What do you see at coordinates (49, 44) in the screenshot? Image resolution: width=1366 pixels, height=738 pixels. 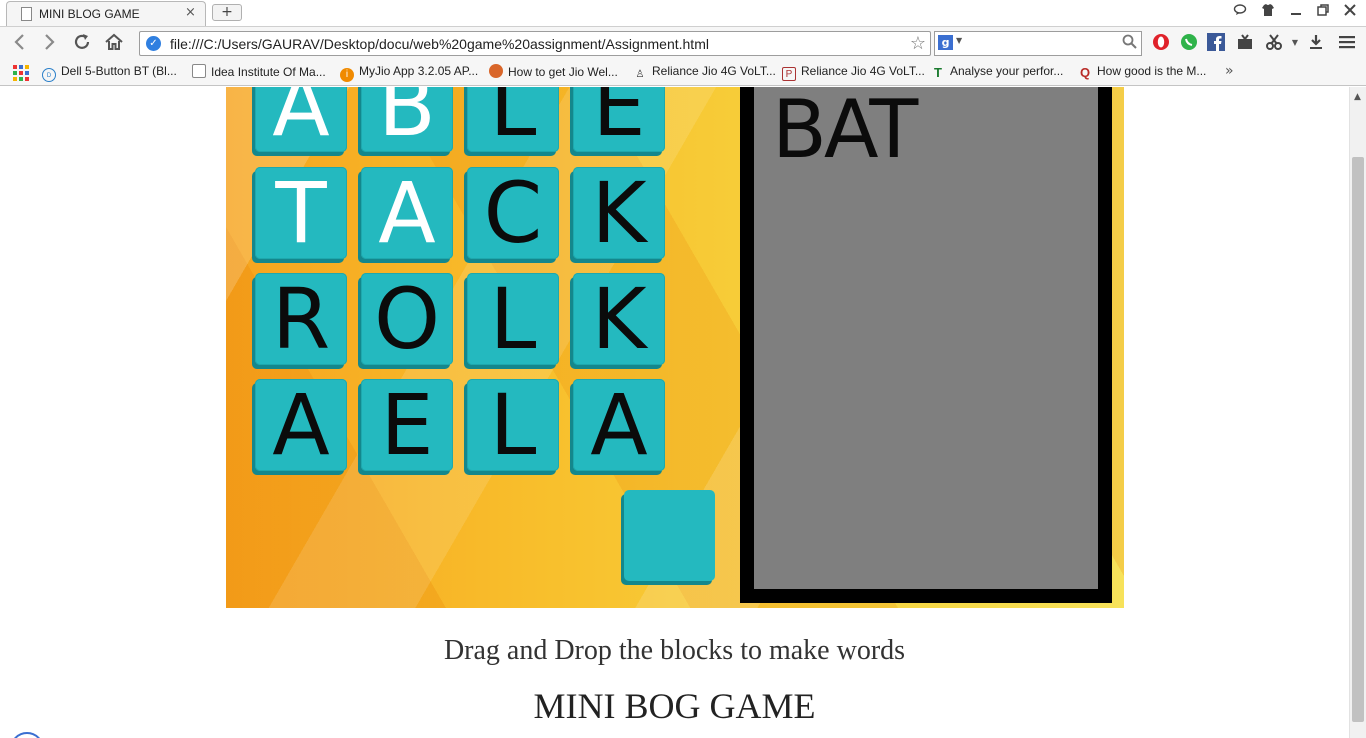 I see `forward-icon` at bounding box center [49, 44].